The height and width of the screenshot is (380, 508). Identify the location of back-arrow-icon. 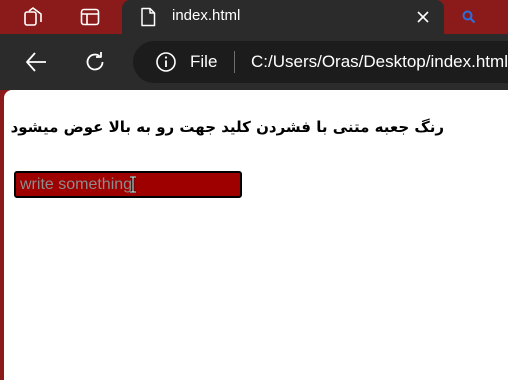
(36, 62).